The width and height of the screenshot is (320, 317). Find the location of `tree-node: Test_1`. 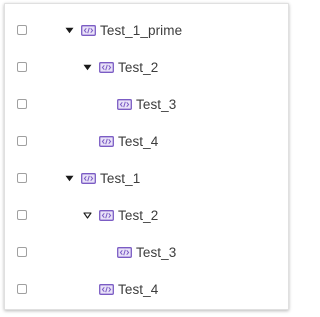

tree-node: Test_1 is located at coordinates (102, 178).